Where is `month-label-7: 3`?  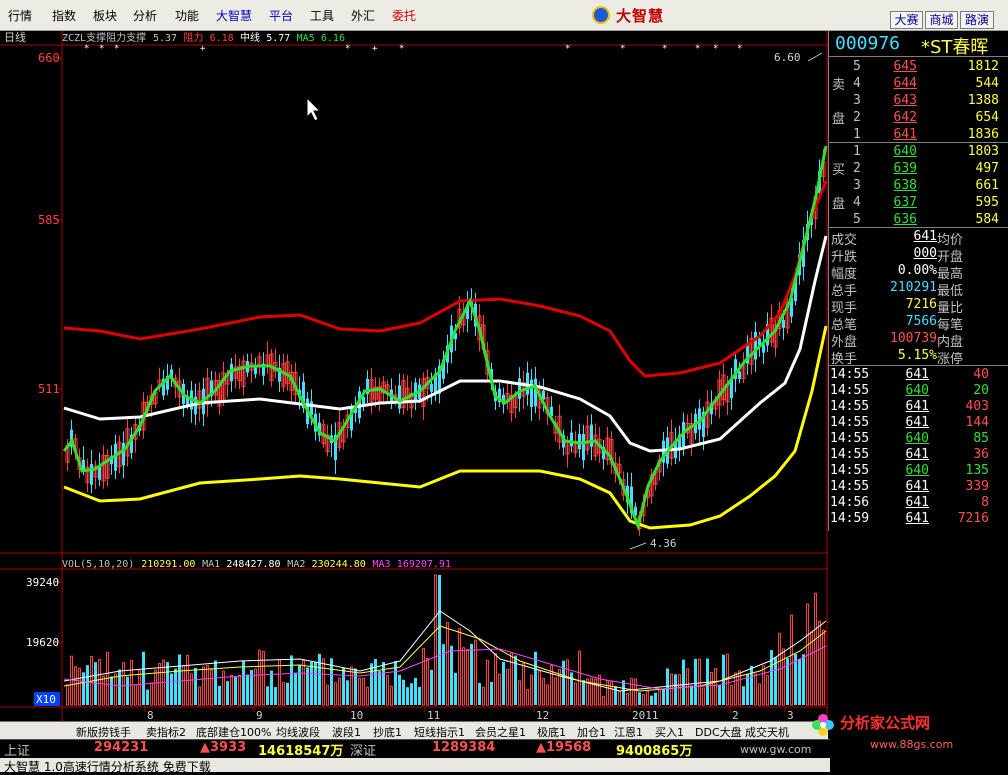
month-label-7: 3 is located at coordinates (790, 715).